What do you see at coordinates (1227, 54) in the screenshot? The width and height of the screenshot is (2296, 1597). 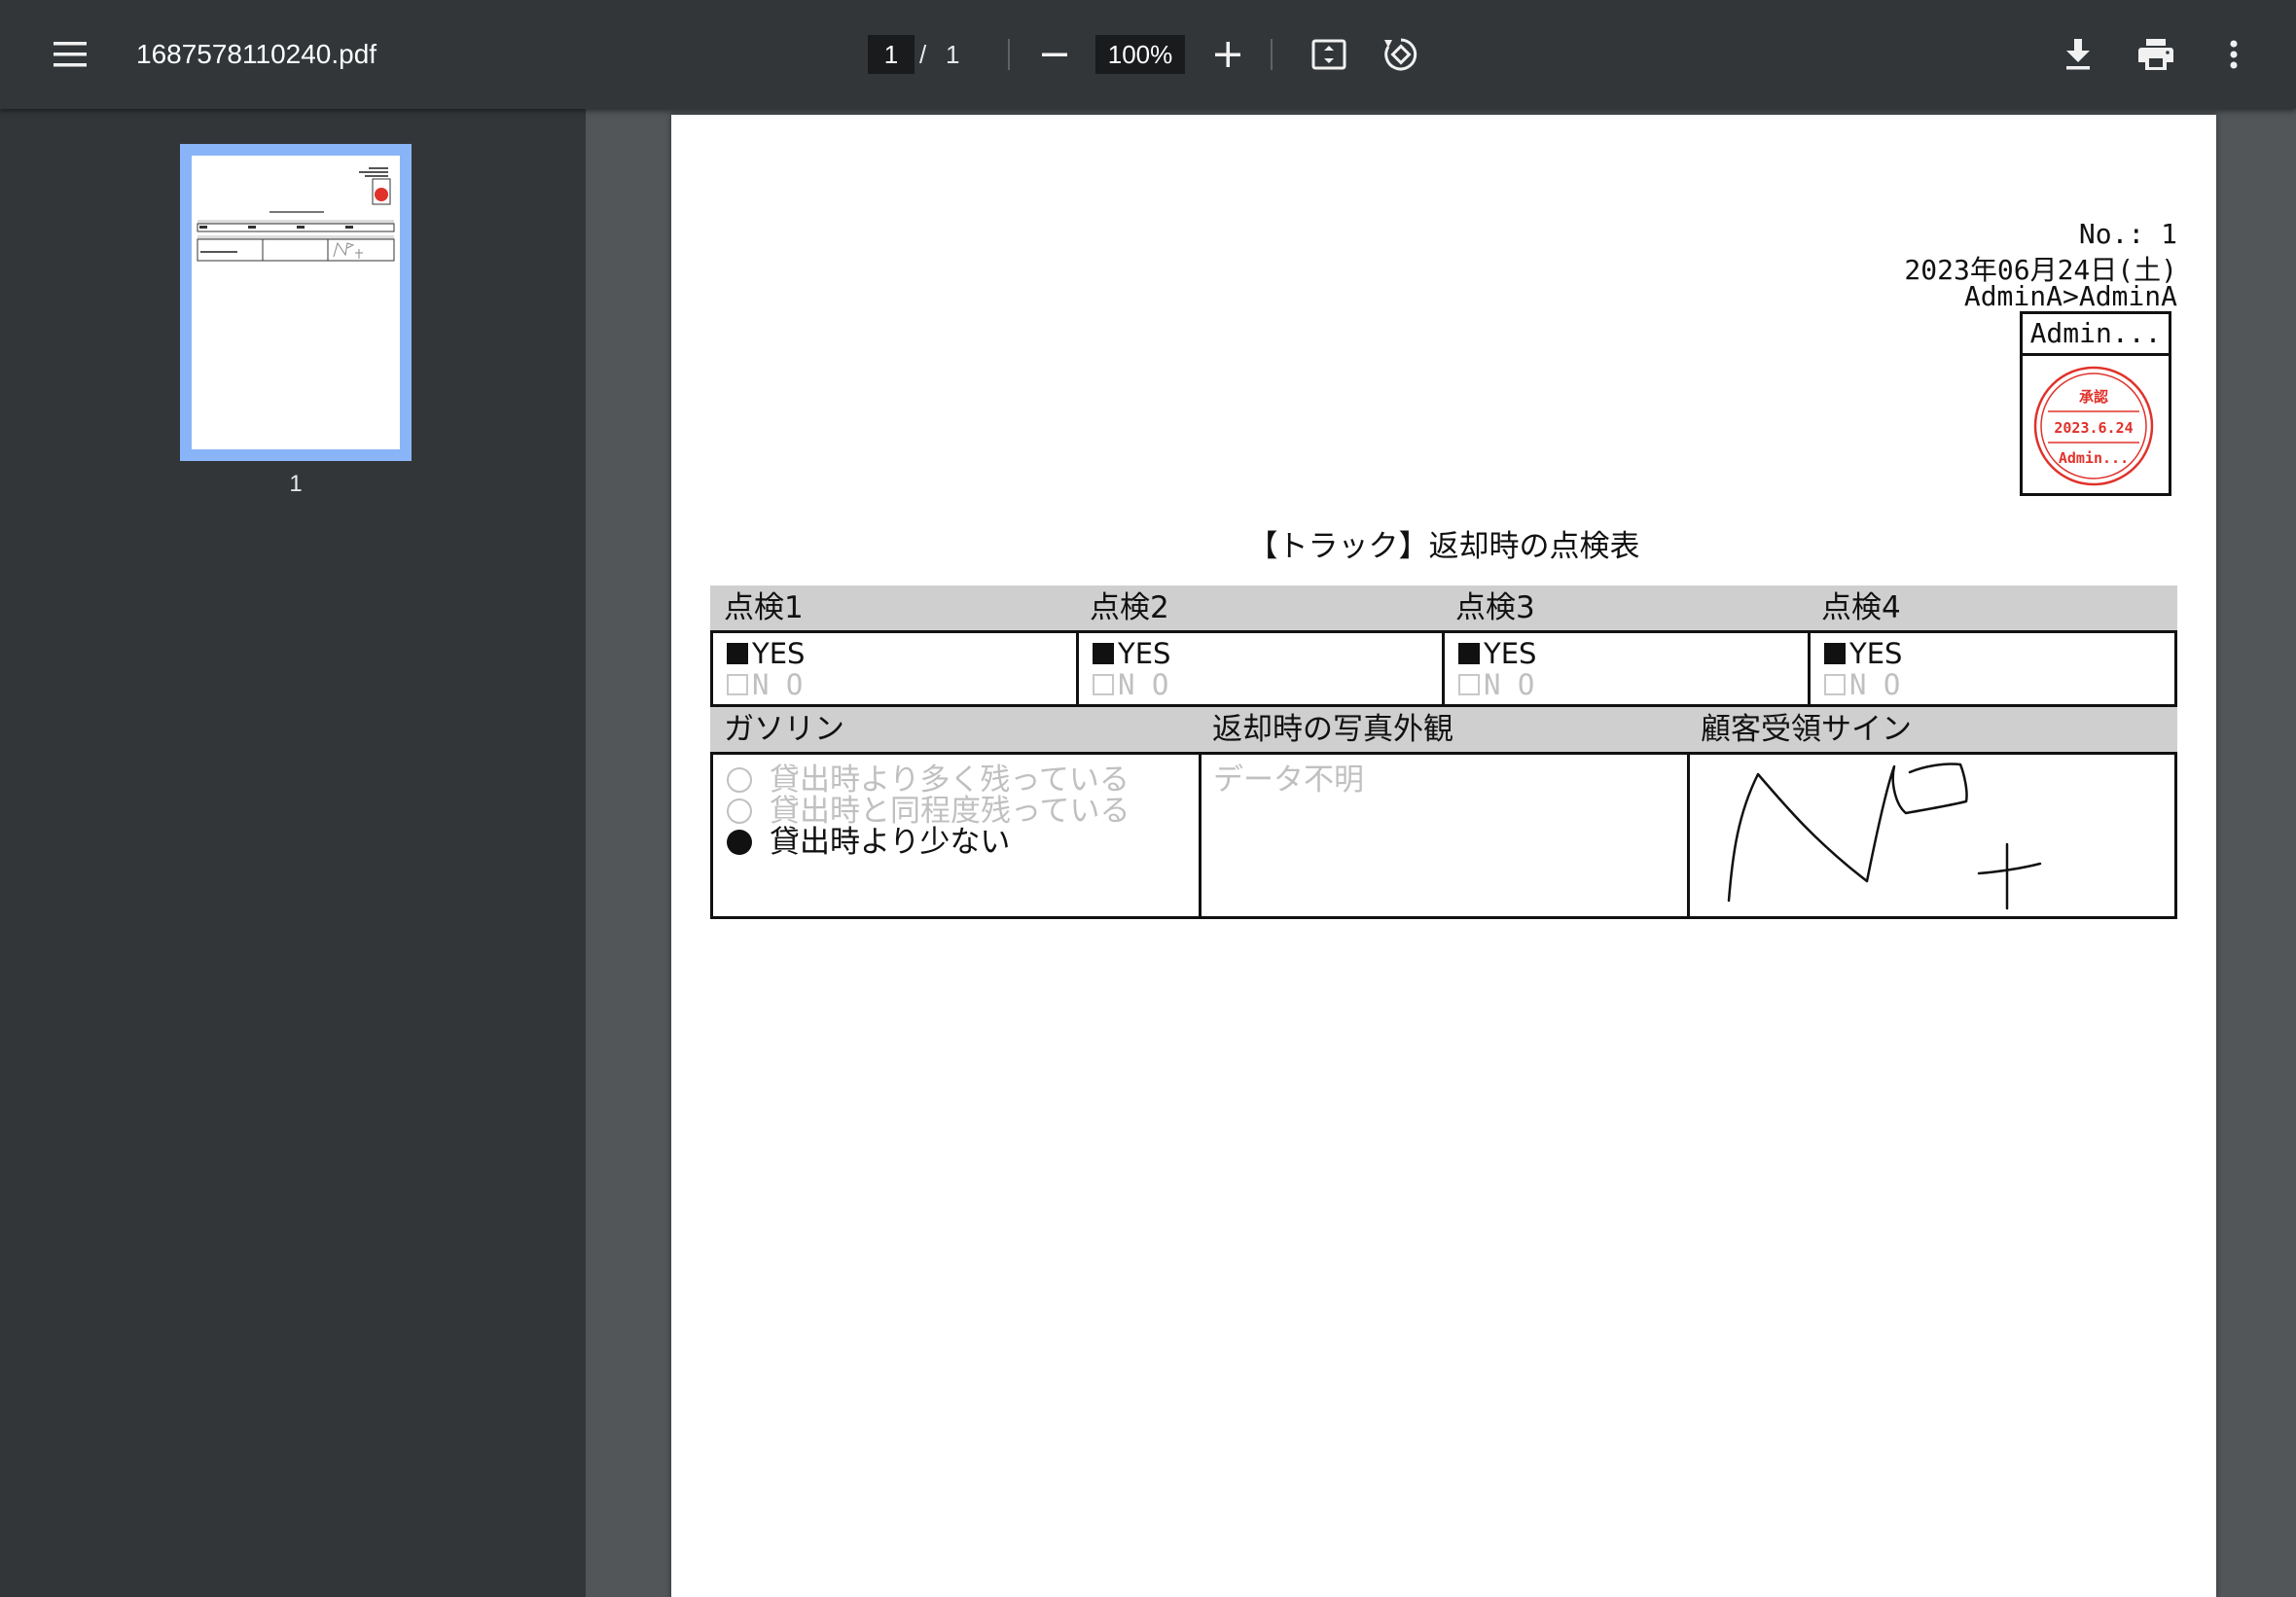 I see `zoom-in-icon` at bounding box center [1227, 54].